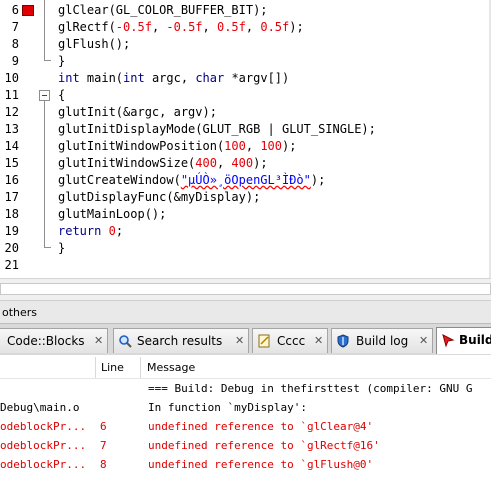  What do you see at coordinates (19, 139) in the screenshot?
I see `line-number-gutter: 6 7 8 9 10 11 12 13 14 15 16 17 18 19 20 21` at bounding box center [19, 139].